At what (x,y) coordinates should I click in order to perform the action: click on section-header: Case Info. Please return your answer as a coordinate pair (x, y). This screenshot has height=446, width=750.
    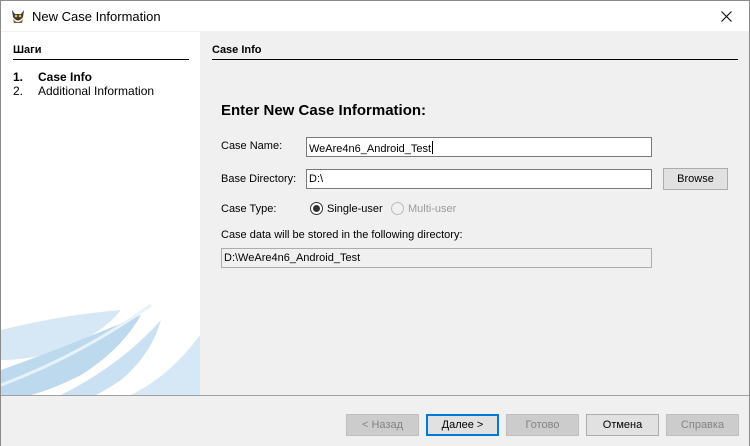
    Looking at the image, I should click on (475, 52).